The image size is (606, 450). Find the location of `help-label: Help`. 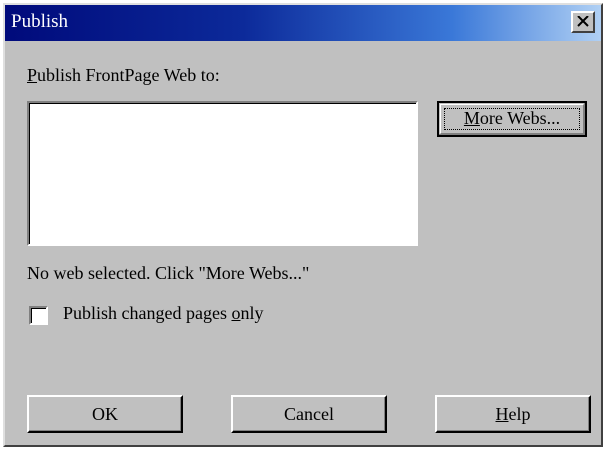

help-label: Help is located at coordinates (513, 414).